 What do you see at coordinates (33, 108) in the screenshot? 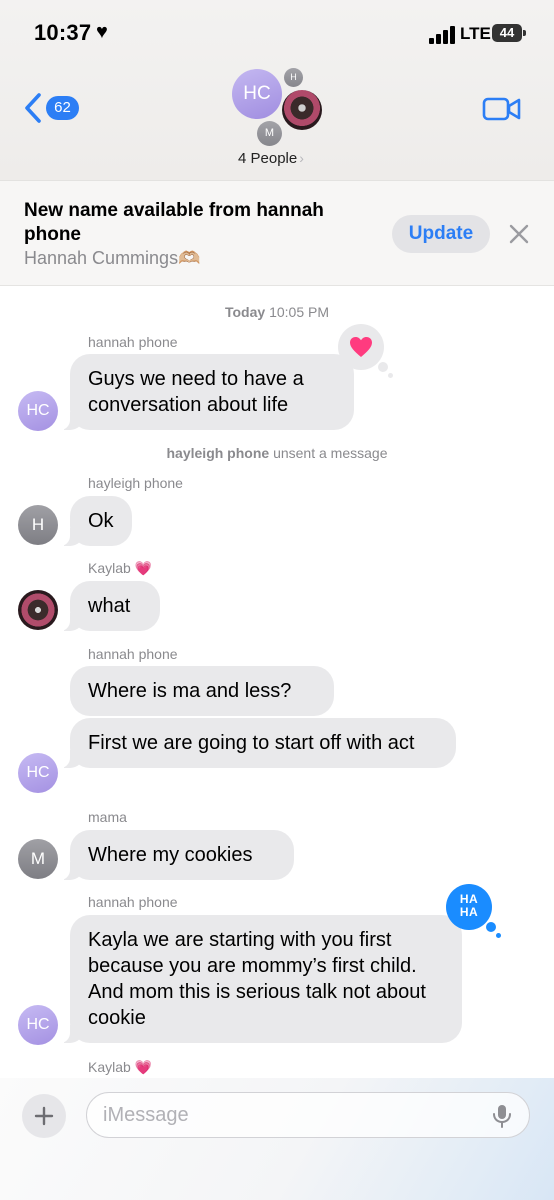
I see `chevron-left-icon` at bounding box center [33, 108].